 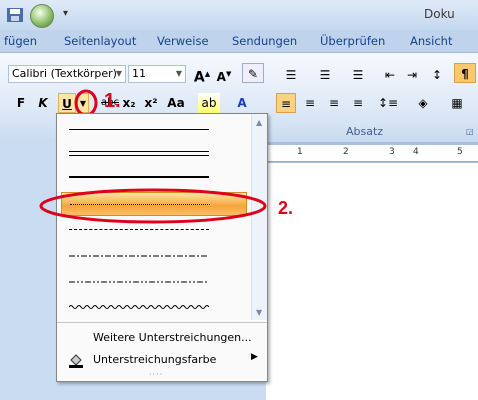 What do you see at coordinates (259, 122) in the screenshot?
I see `scroll-up-icon: ▲` at bounding box center [259, 122].